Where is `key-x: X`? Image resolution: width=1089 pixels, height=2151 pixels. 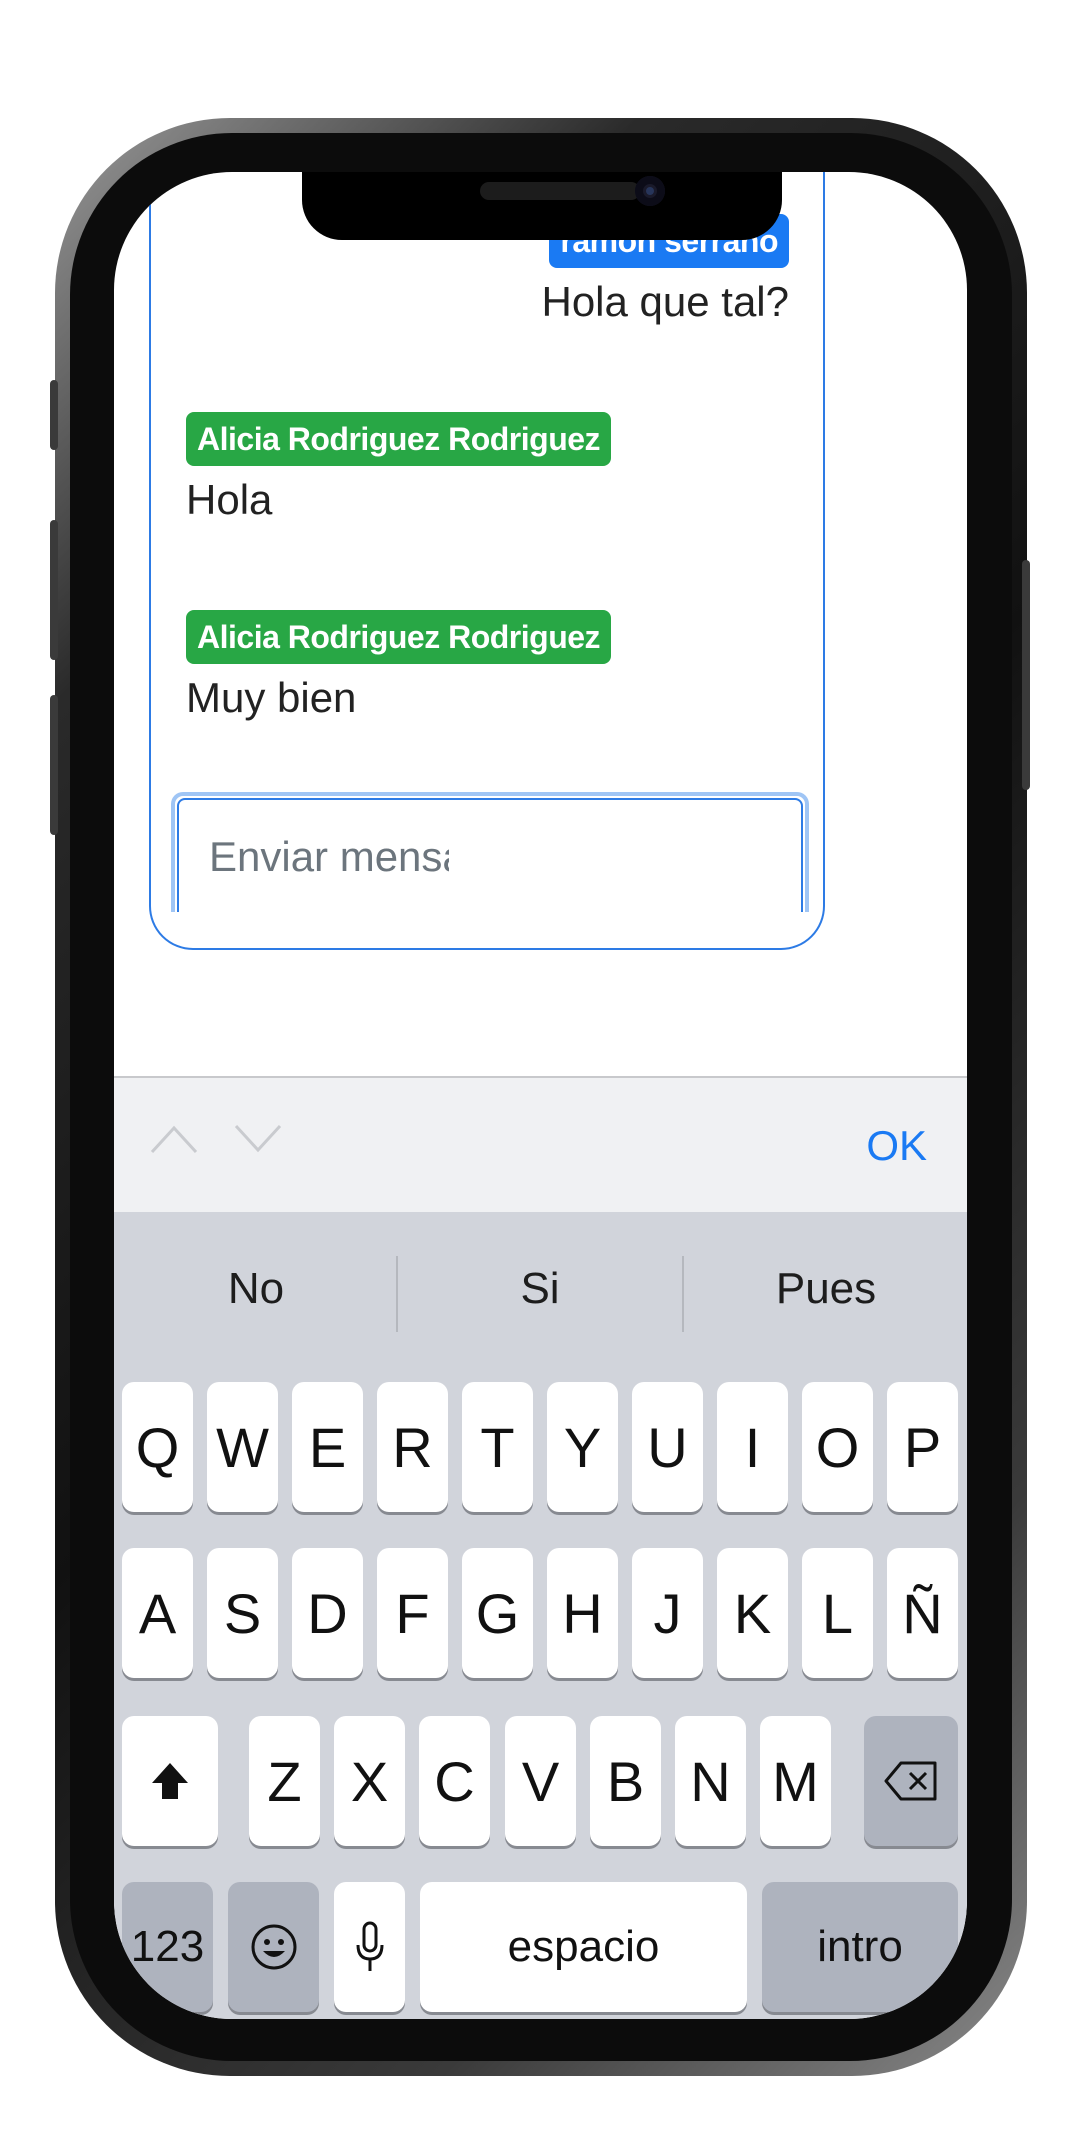 key-x: X is located at coordinates (369, 1781).